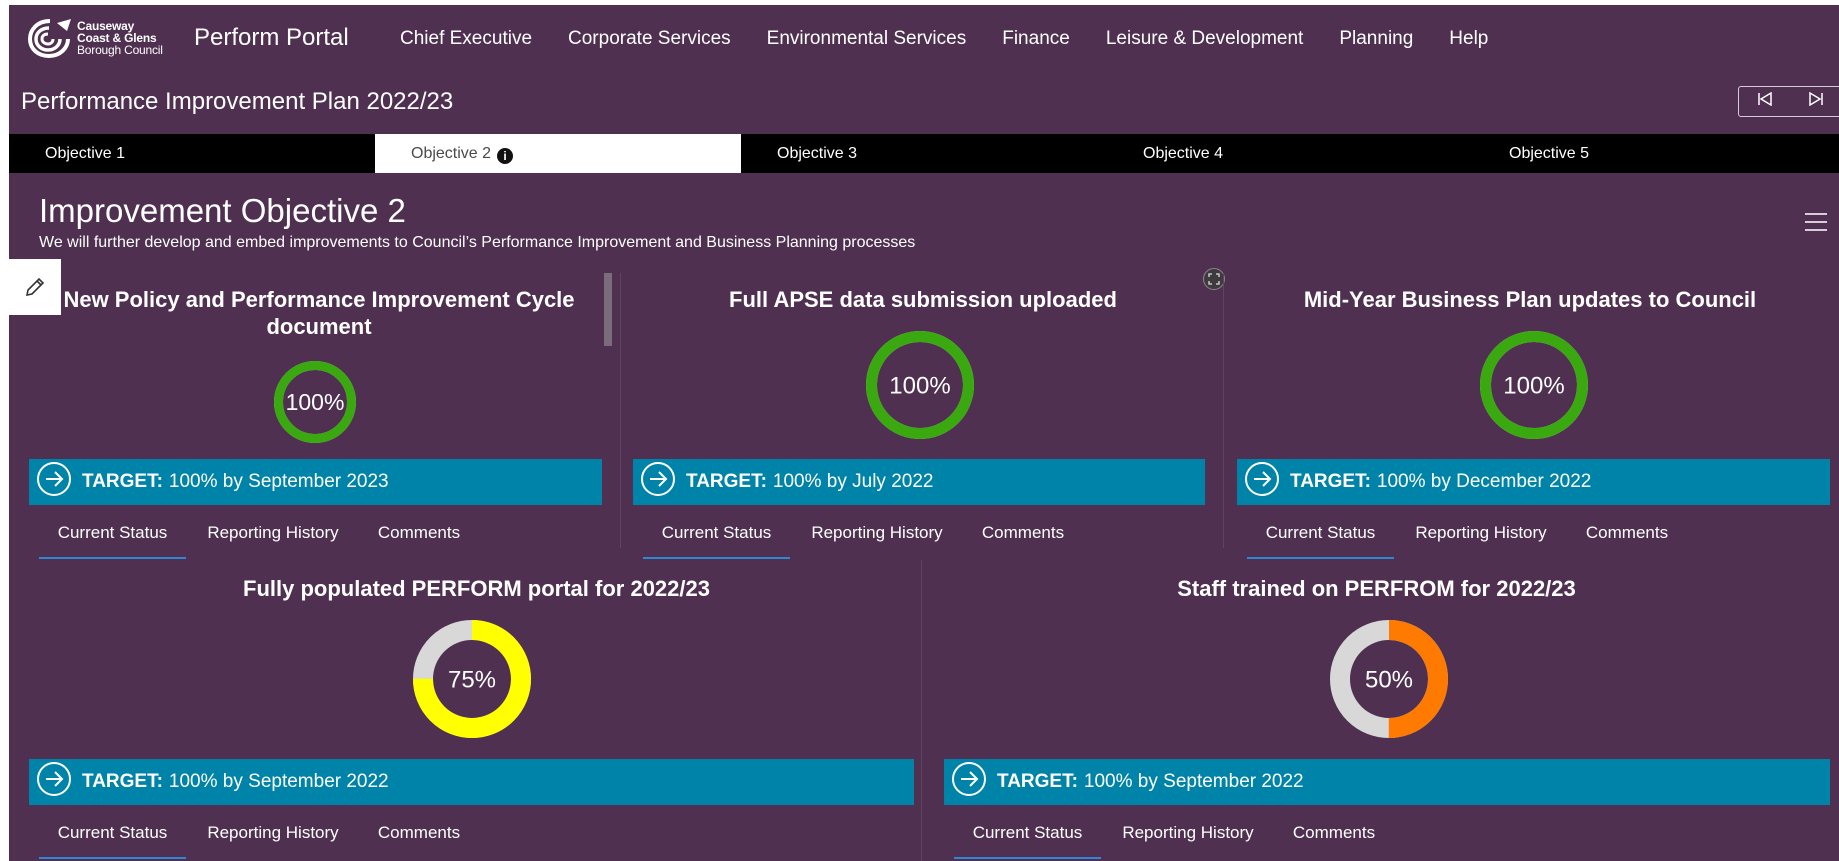 This screenshot has width=1839, height=861. Describe the element at coordinates (853, 481) in the screenshot. I see `target-value: 100% by July 2022` at that location.